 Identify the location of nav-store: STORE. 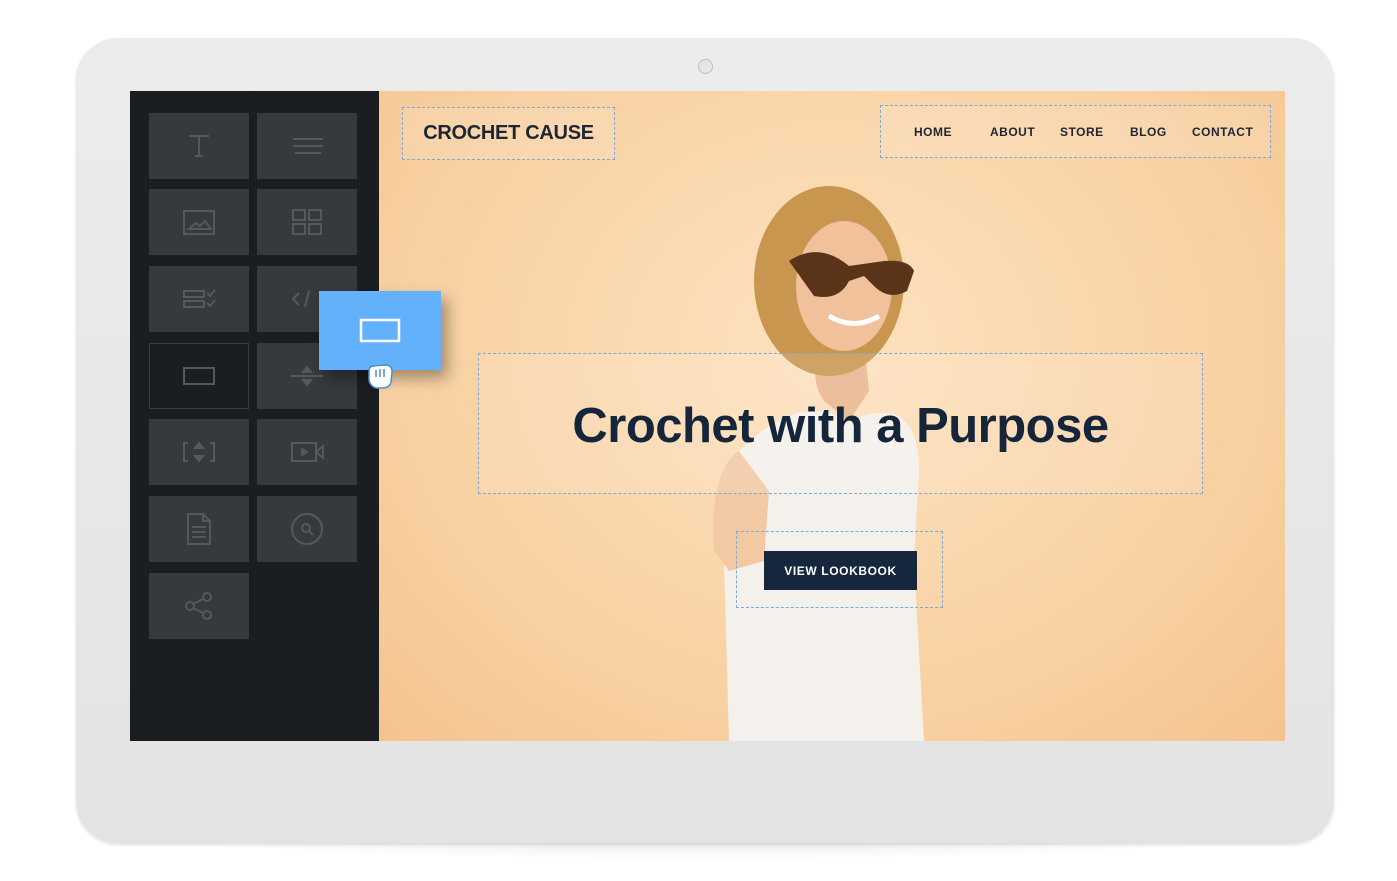
(1082, 132).